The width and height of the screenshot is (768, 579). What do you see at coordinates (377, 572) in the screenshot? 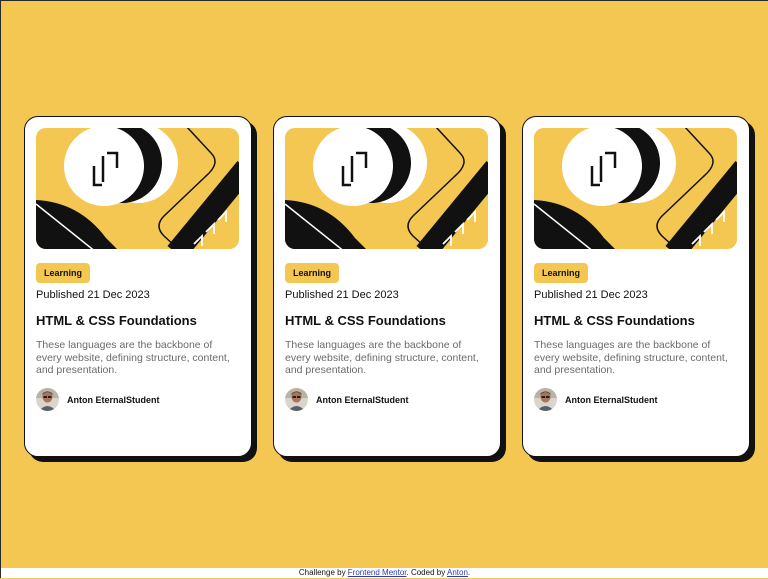
I see `frontend-mentor-link: Frontend Mentor` at bounding box center [377, 572].